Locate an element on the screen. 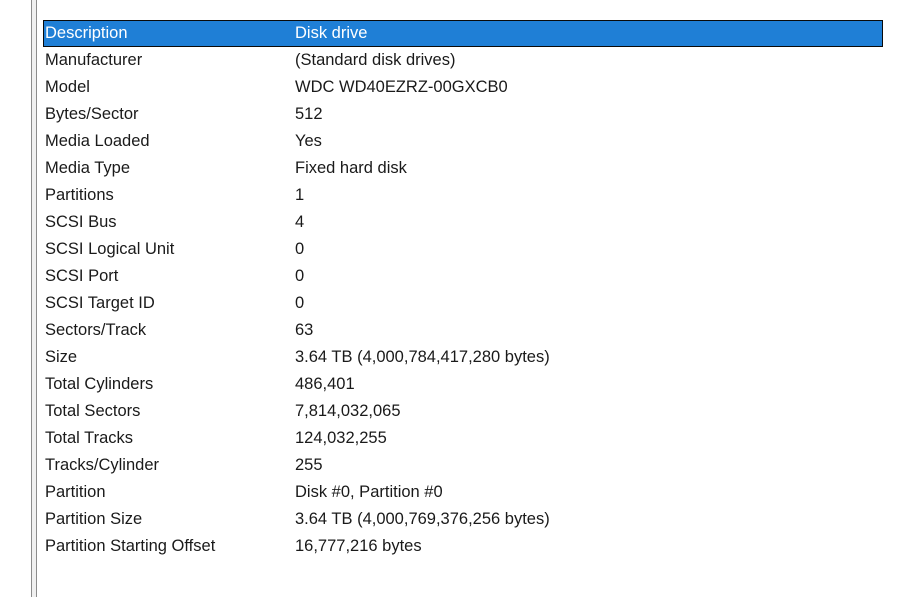 This screenshot has width=918, height=597. property-row: Manufacturer (Standard disk drives) is located at coordinates (463, 60).